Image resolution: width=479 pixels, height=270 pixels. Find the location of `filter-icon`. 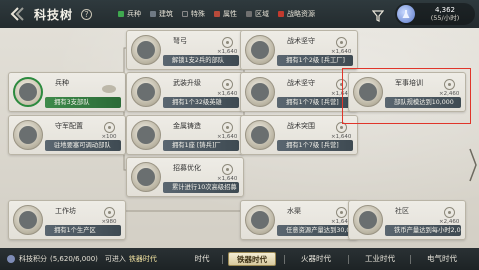

filter-icon is located at coordinates (378, 16).